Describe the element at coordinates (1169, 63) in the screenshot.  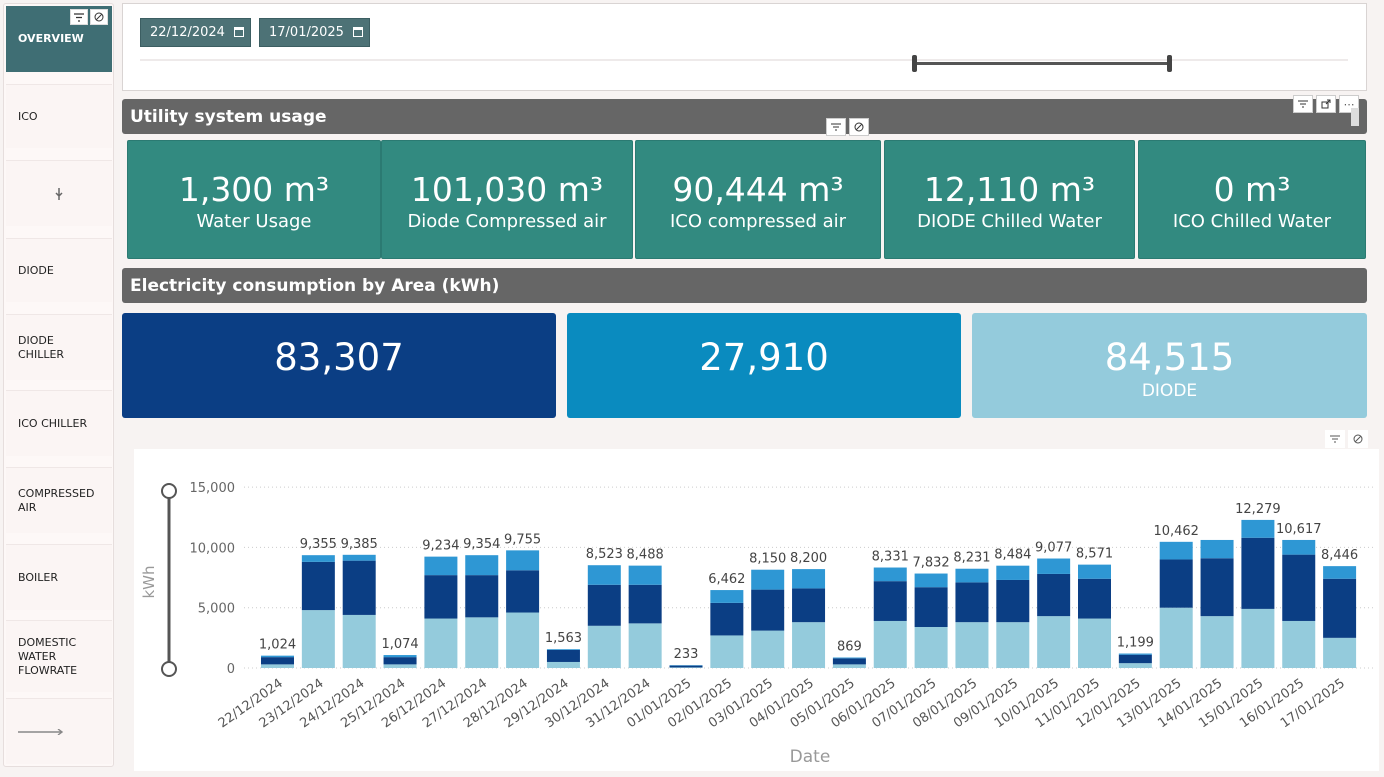
I see `date-slider-end-handle` at that location.